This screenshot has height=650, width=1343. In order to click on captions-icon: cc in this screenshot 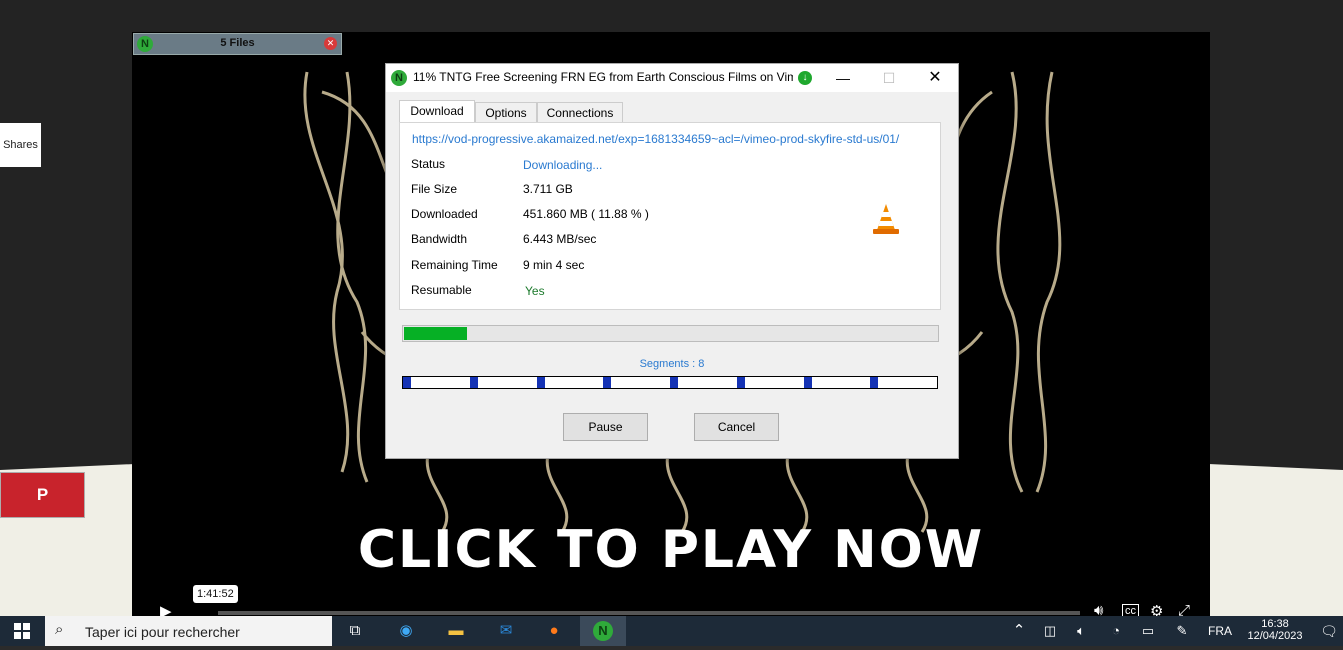, I will do `click(1130, 610)`.